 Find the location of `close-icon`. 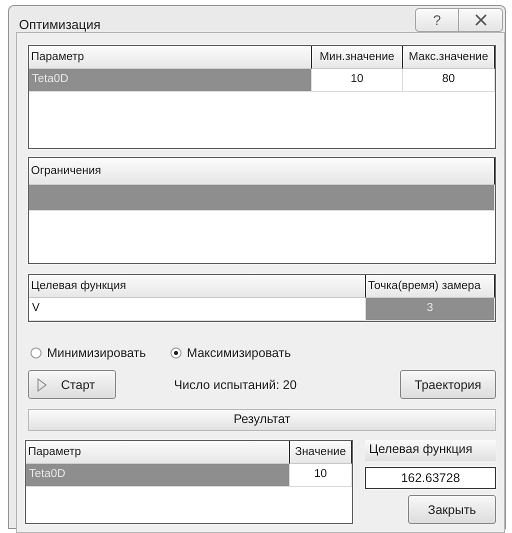

close-icon is located at coordinates (481, 20).